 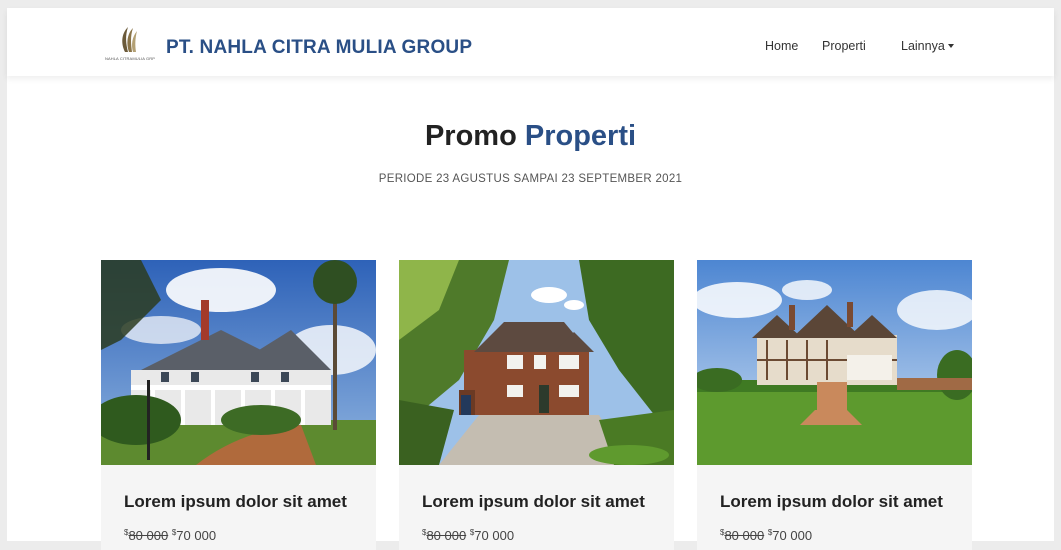 I want to click on property-photo-brick-house, so click(x=536, y=362).